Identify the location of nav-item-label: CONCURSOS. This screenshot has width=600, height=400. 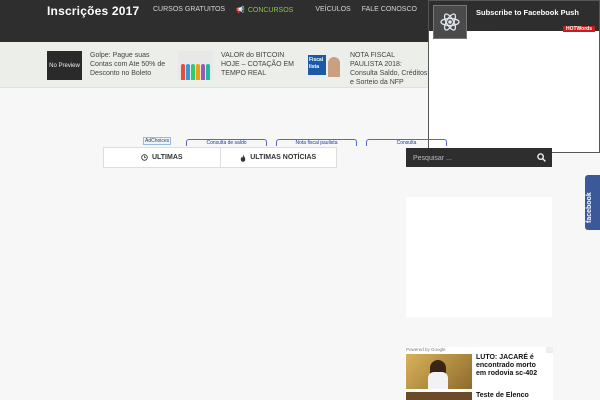
(270, 10).